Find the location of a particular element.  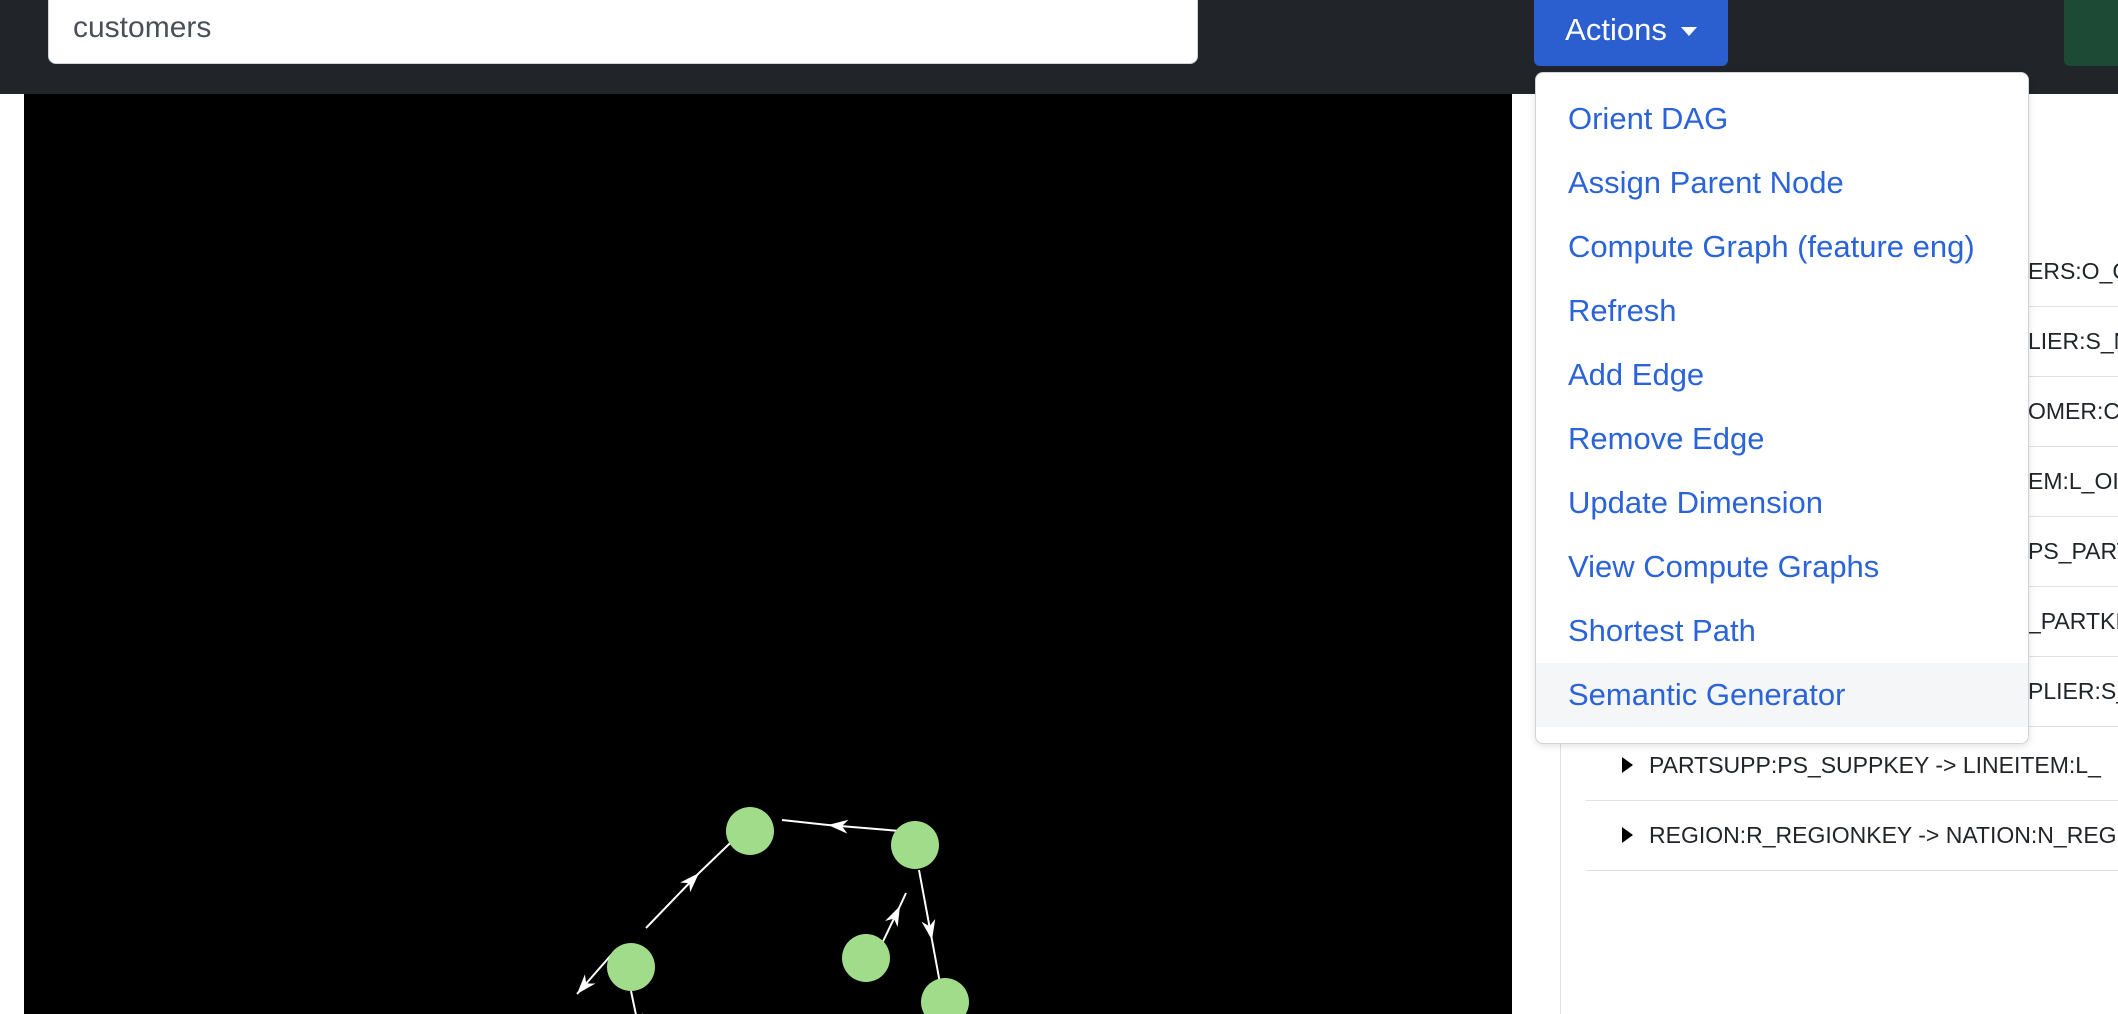

edge-list-item: PS_PART is located at coordinates (2073, 551).